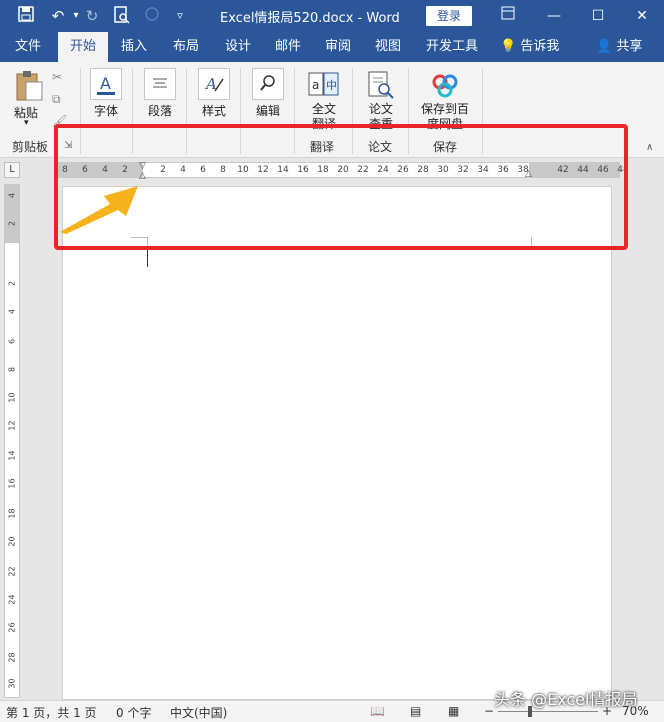 The image size is (664, 722). Describe the element at coordinates (381, 85) in the screenshot. I see `paper-check-icon` at that location.